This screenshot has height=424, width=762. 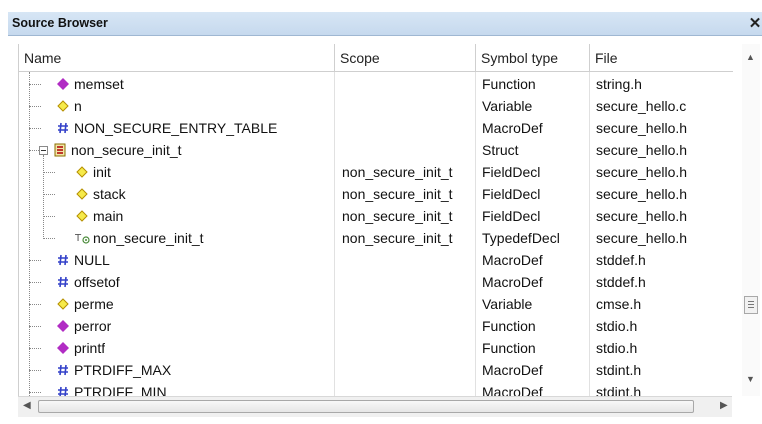 I want to click on table-row: n Variable secure_hello.c, so click(x=376, y=106).